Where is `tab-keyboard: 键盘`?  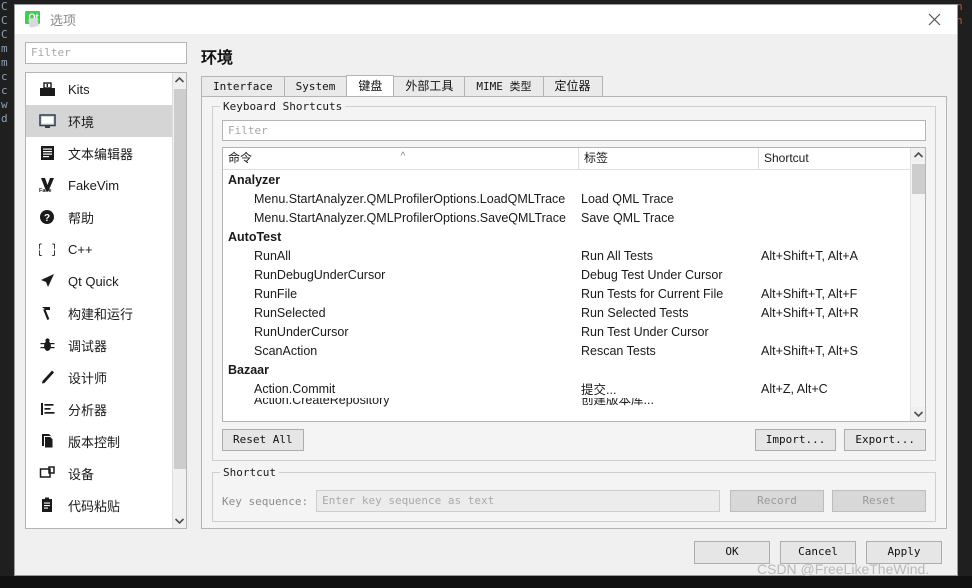
tab-keyboard: 键盘 is located at coordinates (370, 85).